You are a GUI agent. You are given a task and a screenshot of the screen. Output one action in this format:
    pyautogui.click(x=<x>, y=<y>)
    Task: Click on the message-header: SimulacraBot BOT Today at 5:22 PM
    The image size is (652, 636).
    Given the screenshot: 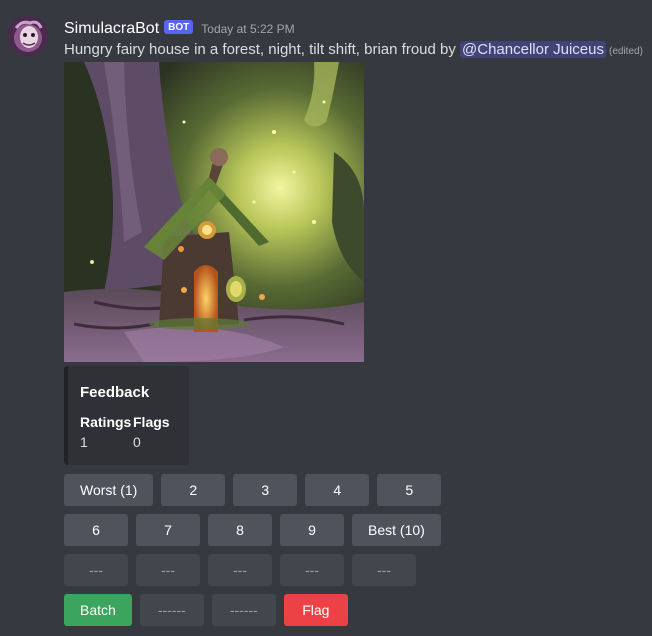 What is the action you would take?
    pyautogui.click(x=179, y=29)
    